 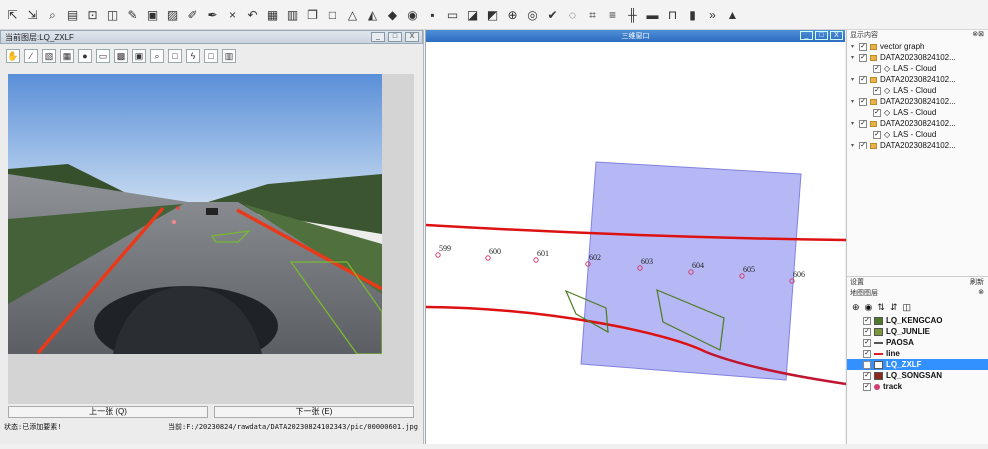 I want to click on picture-icon: ▭, so click(x=452, y=14).